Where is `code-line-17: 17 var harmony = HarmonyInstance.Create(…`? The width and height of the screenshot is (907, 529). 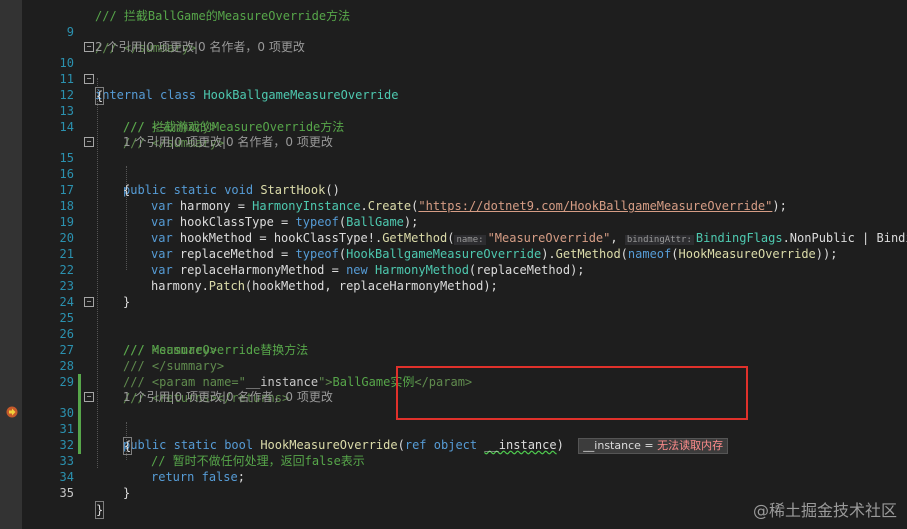
code-line-17: 17 var harmony = HarmonyInstance.Create(… is located at coordinates (393, 189).